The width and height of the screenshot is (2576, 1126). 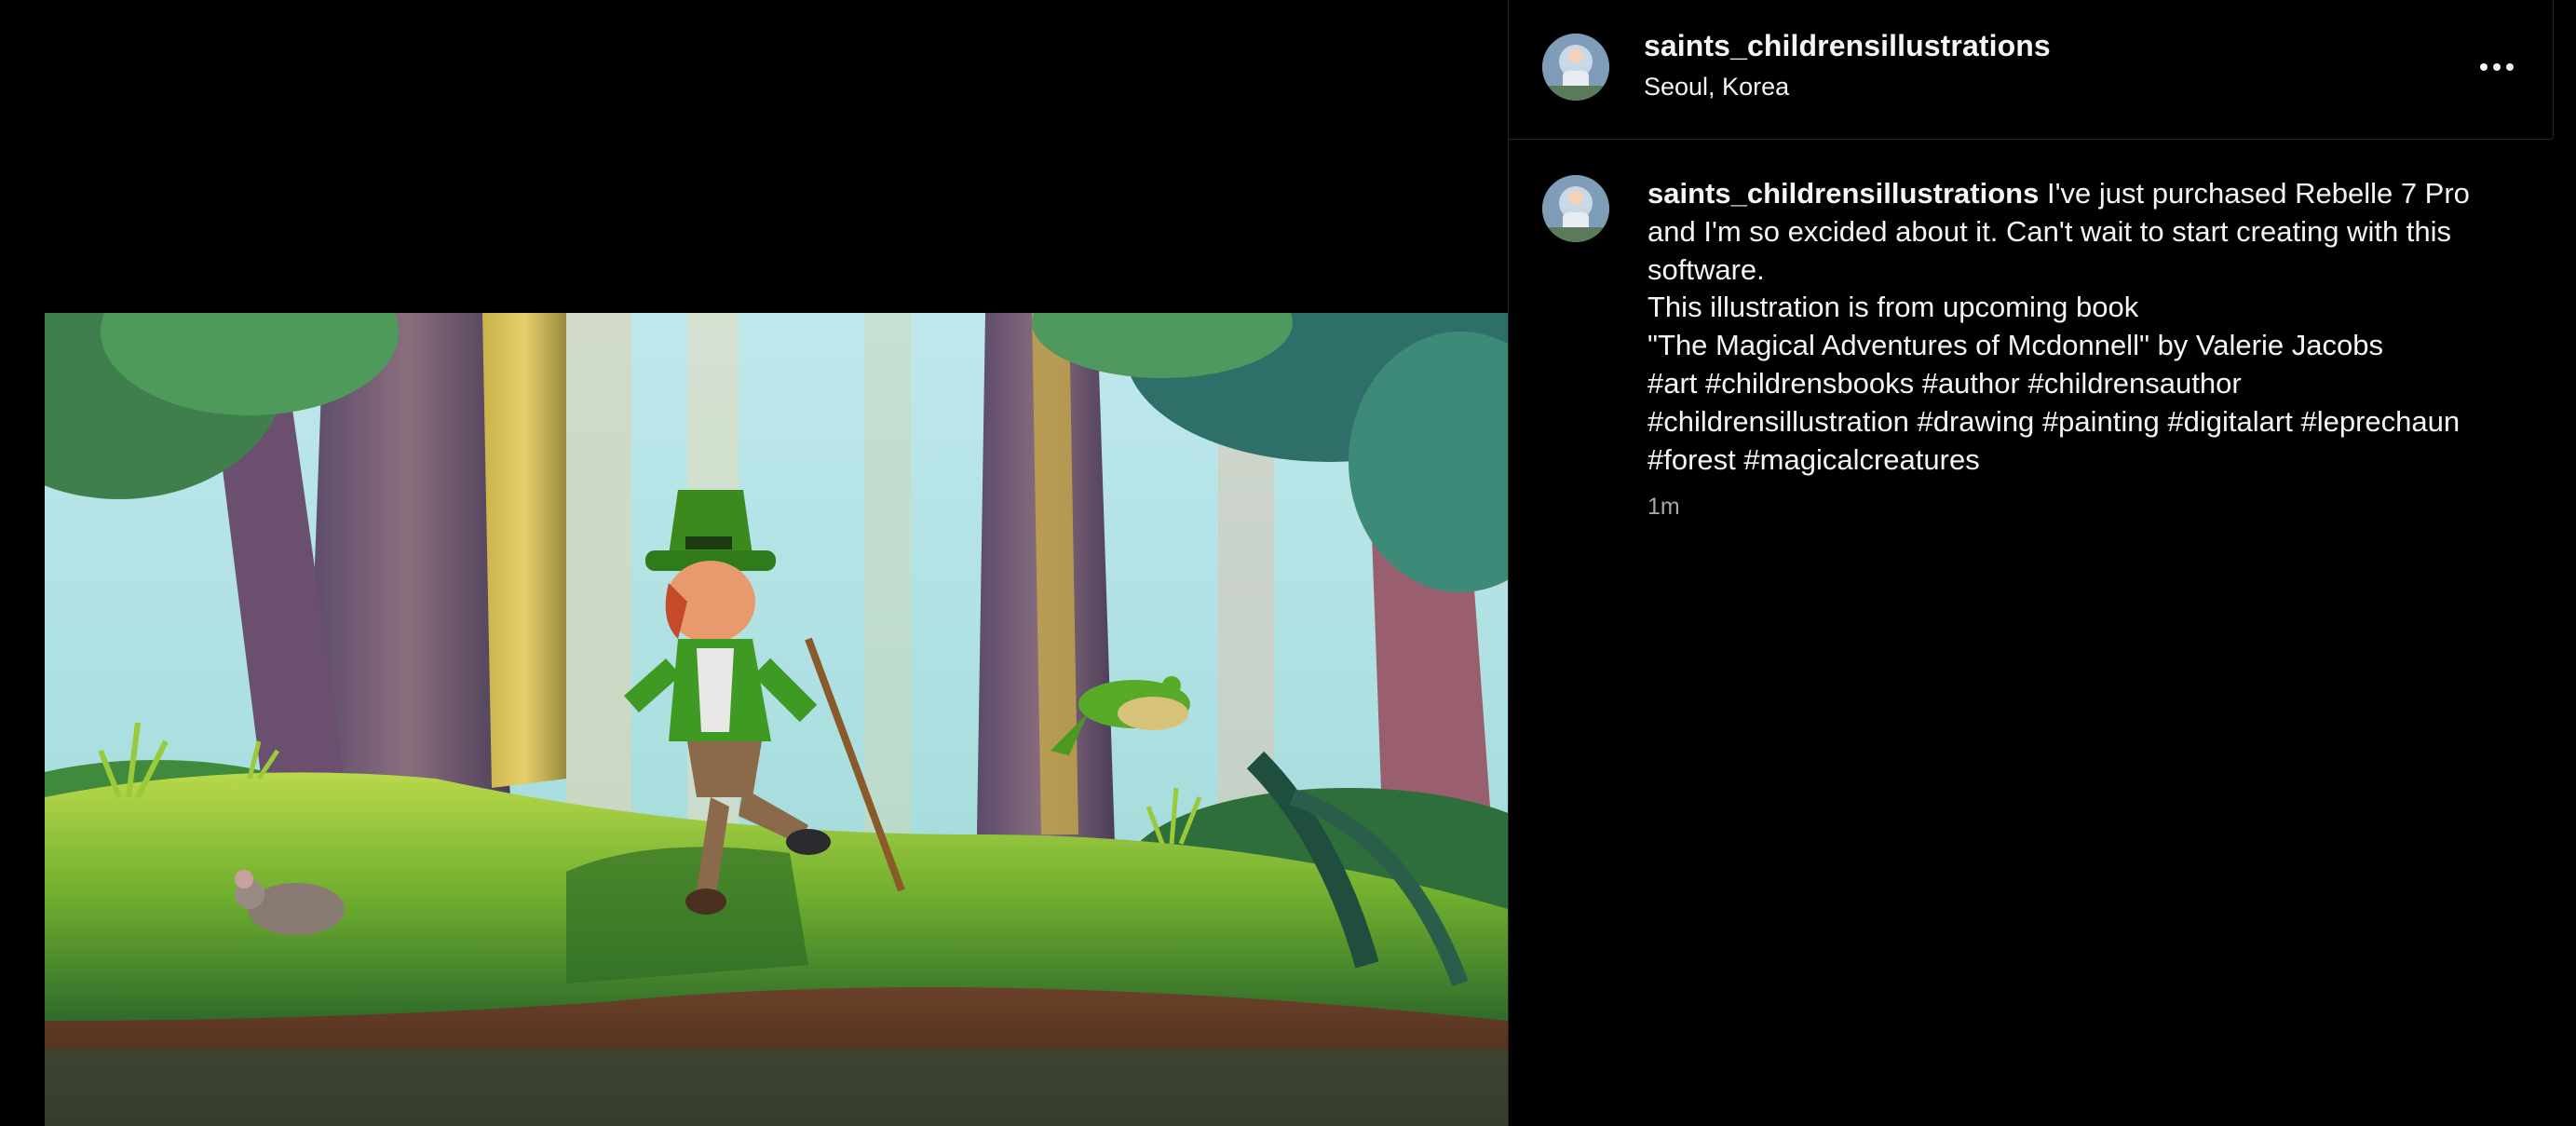 I want to click on more-options-button, so click(x=2497, y=68).